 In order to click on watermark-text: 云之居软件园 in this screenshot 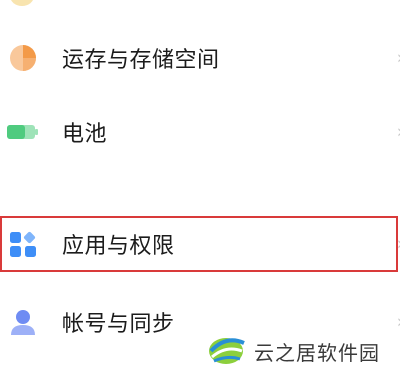, I will do `click(317, 352)`.